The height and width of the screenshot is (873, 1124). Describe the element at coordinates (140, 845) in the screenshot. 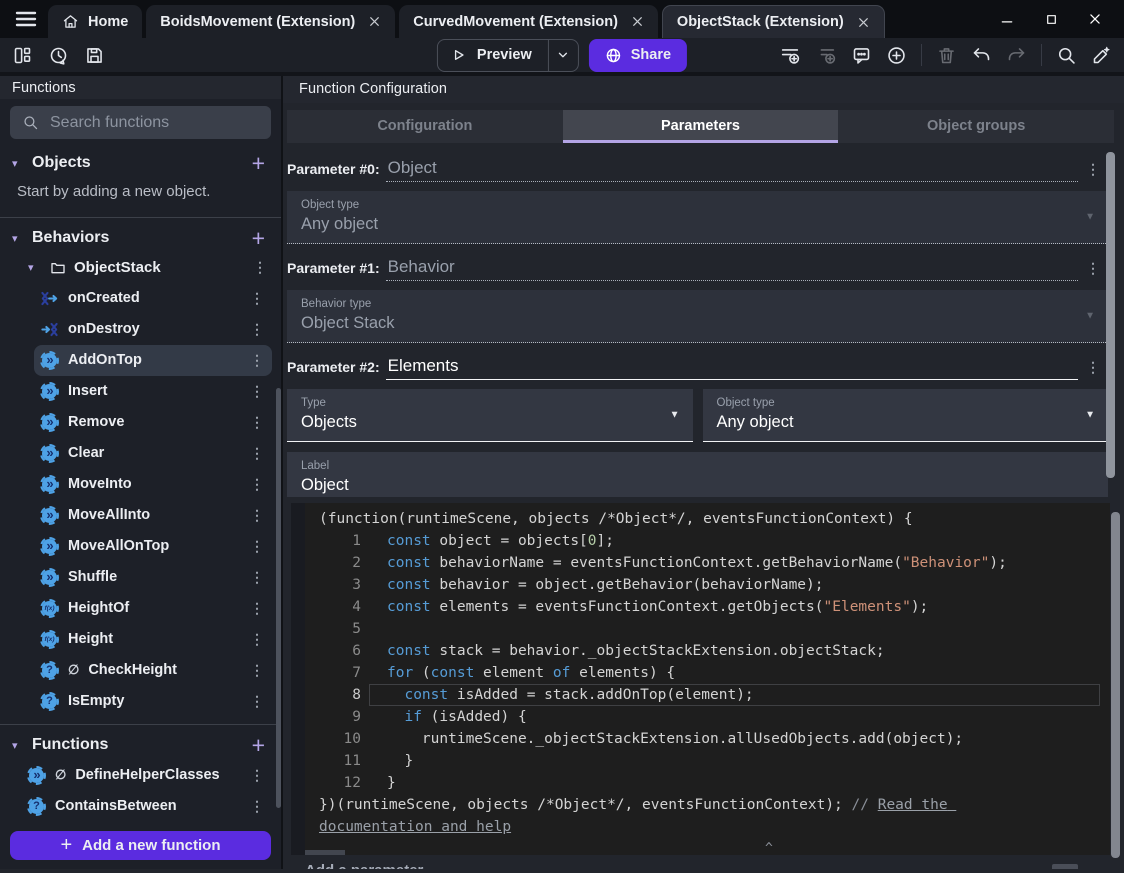

I see `add-new-function-button: + Add a new function` at that location.